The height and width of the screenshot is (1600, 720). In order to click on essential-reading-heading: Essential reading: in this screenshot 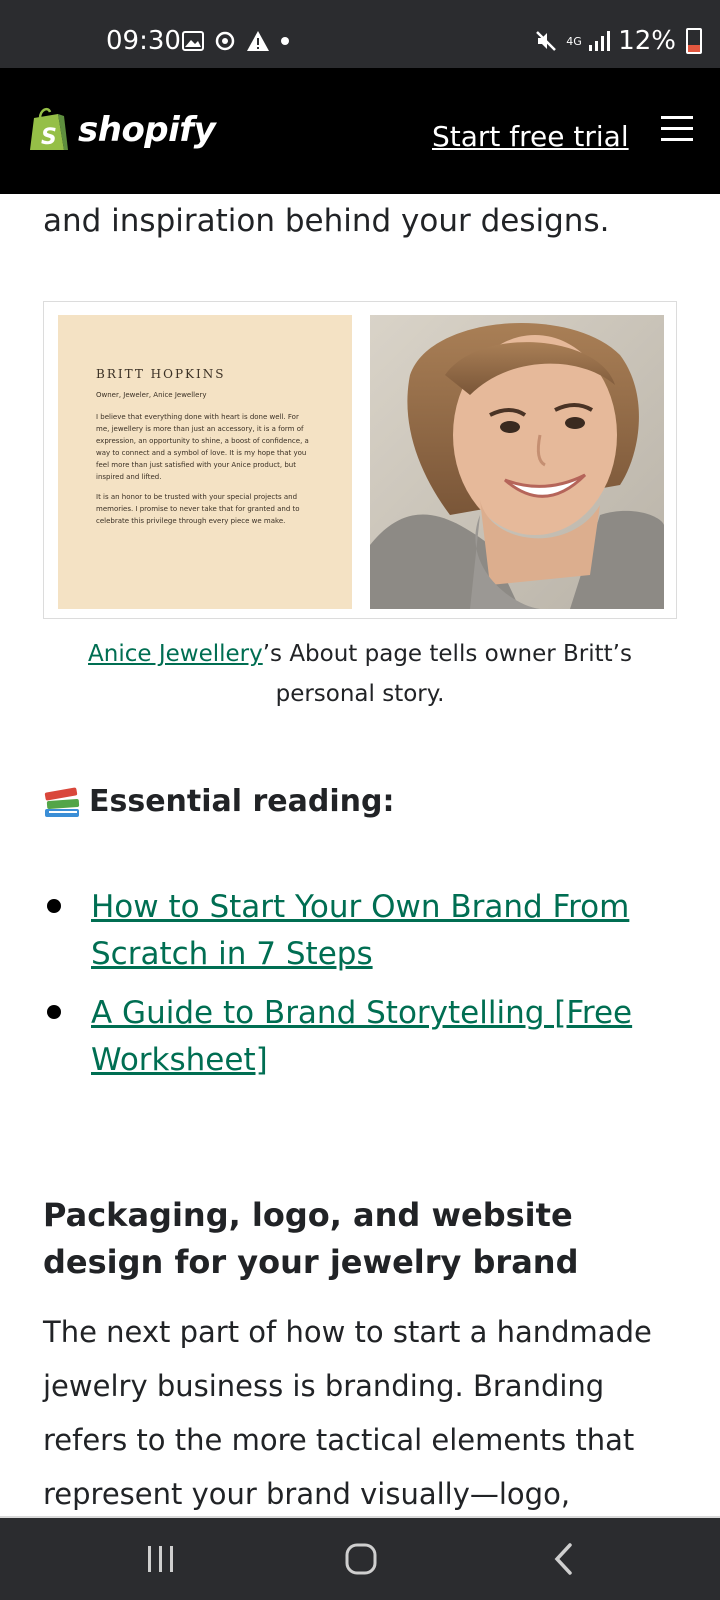, I will do `click(218, 801)`.